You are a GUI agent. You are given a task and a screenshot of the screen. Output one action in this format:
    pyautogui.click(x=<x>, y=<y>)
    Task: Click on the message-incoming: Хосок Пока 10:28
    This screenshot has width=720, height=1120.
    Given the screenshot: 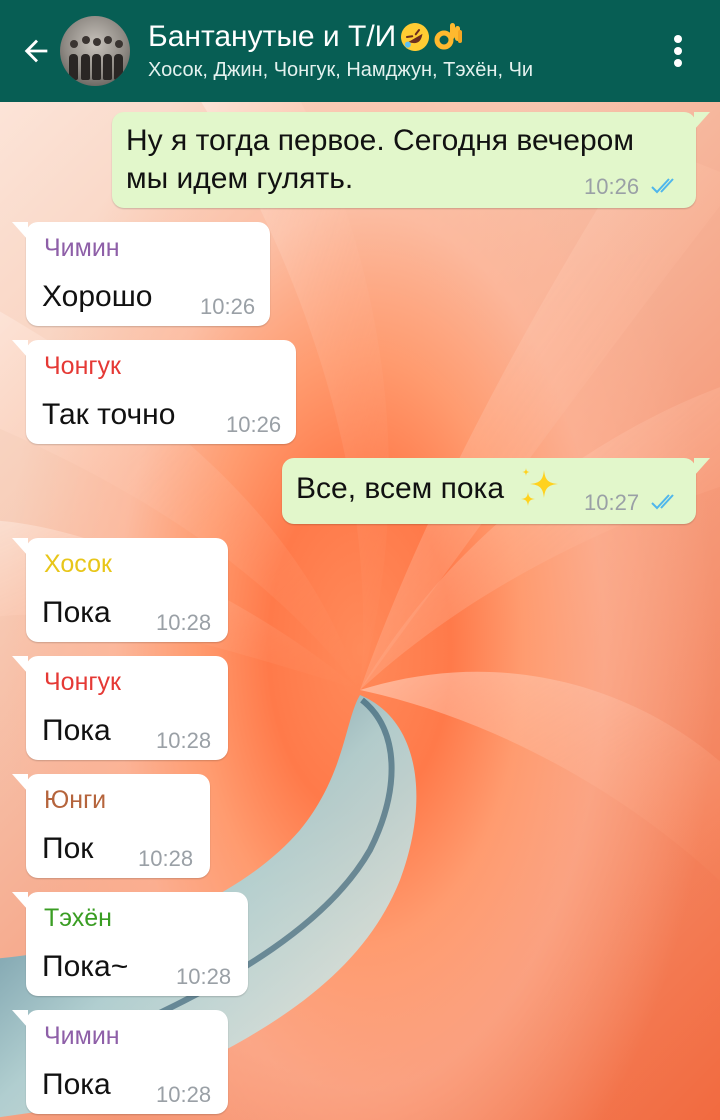 What is the action you would take?
    pyautogui.click(x=120, y=590)
    